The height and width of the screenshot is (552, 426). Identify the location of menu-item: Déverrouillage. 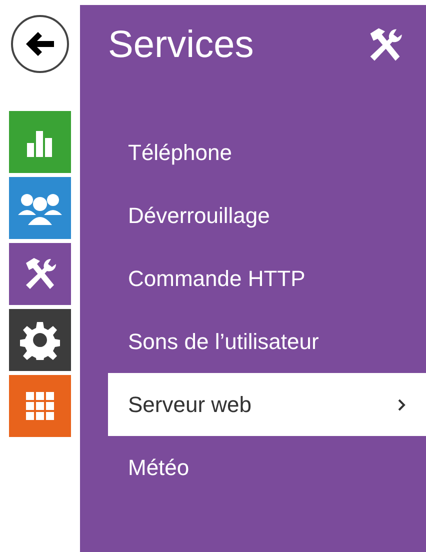
(267, 215).